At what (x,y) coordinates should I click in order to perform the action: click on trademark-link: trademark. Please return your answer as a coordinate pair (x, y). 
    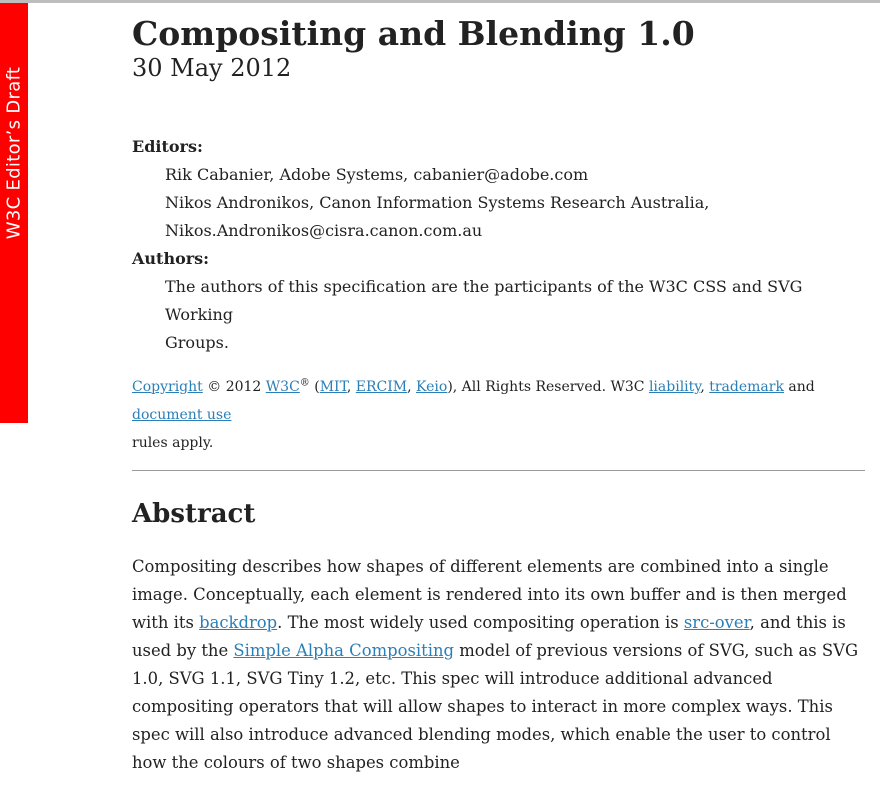
    Looking at the image, I should click on (746, 387).